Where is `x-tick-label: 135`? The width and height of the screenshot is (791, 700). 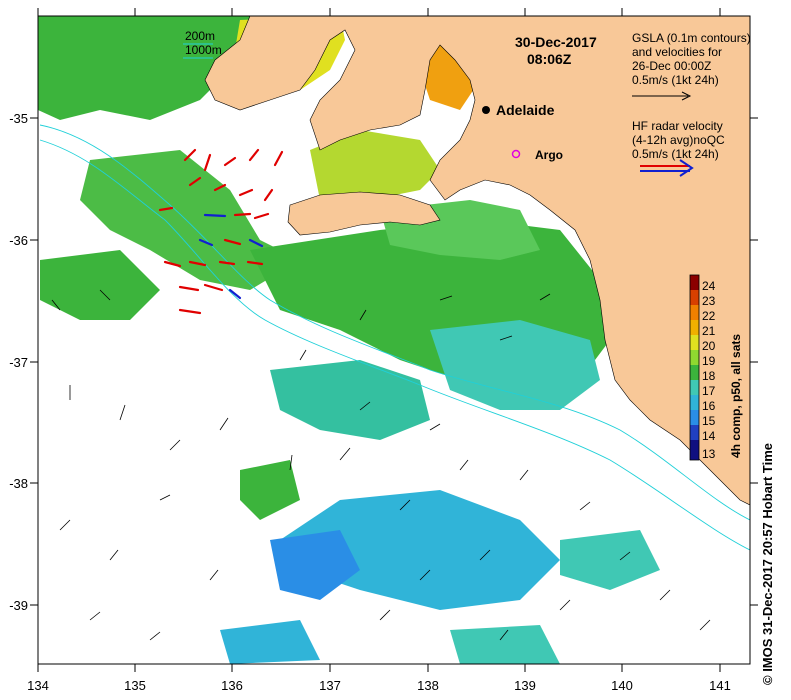 x-tick-label: 135 is located at coordinates (135, 685).